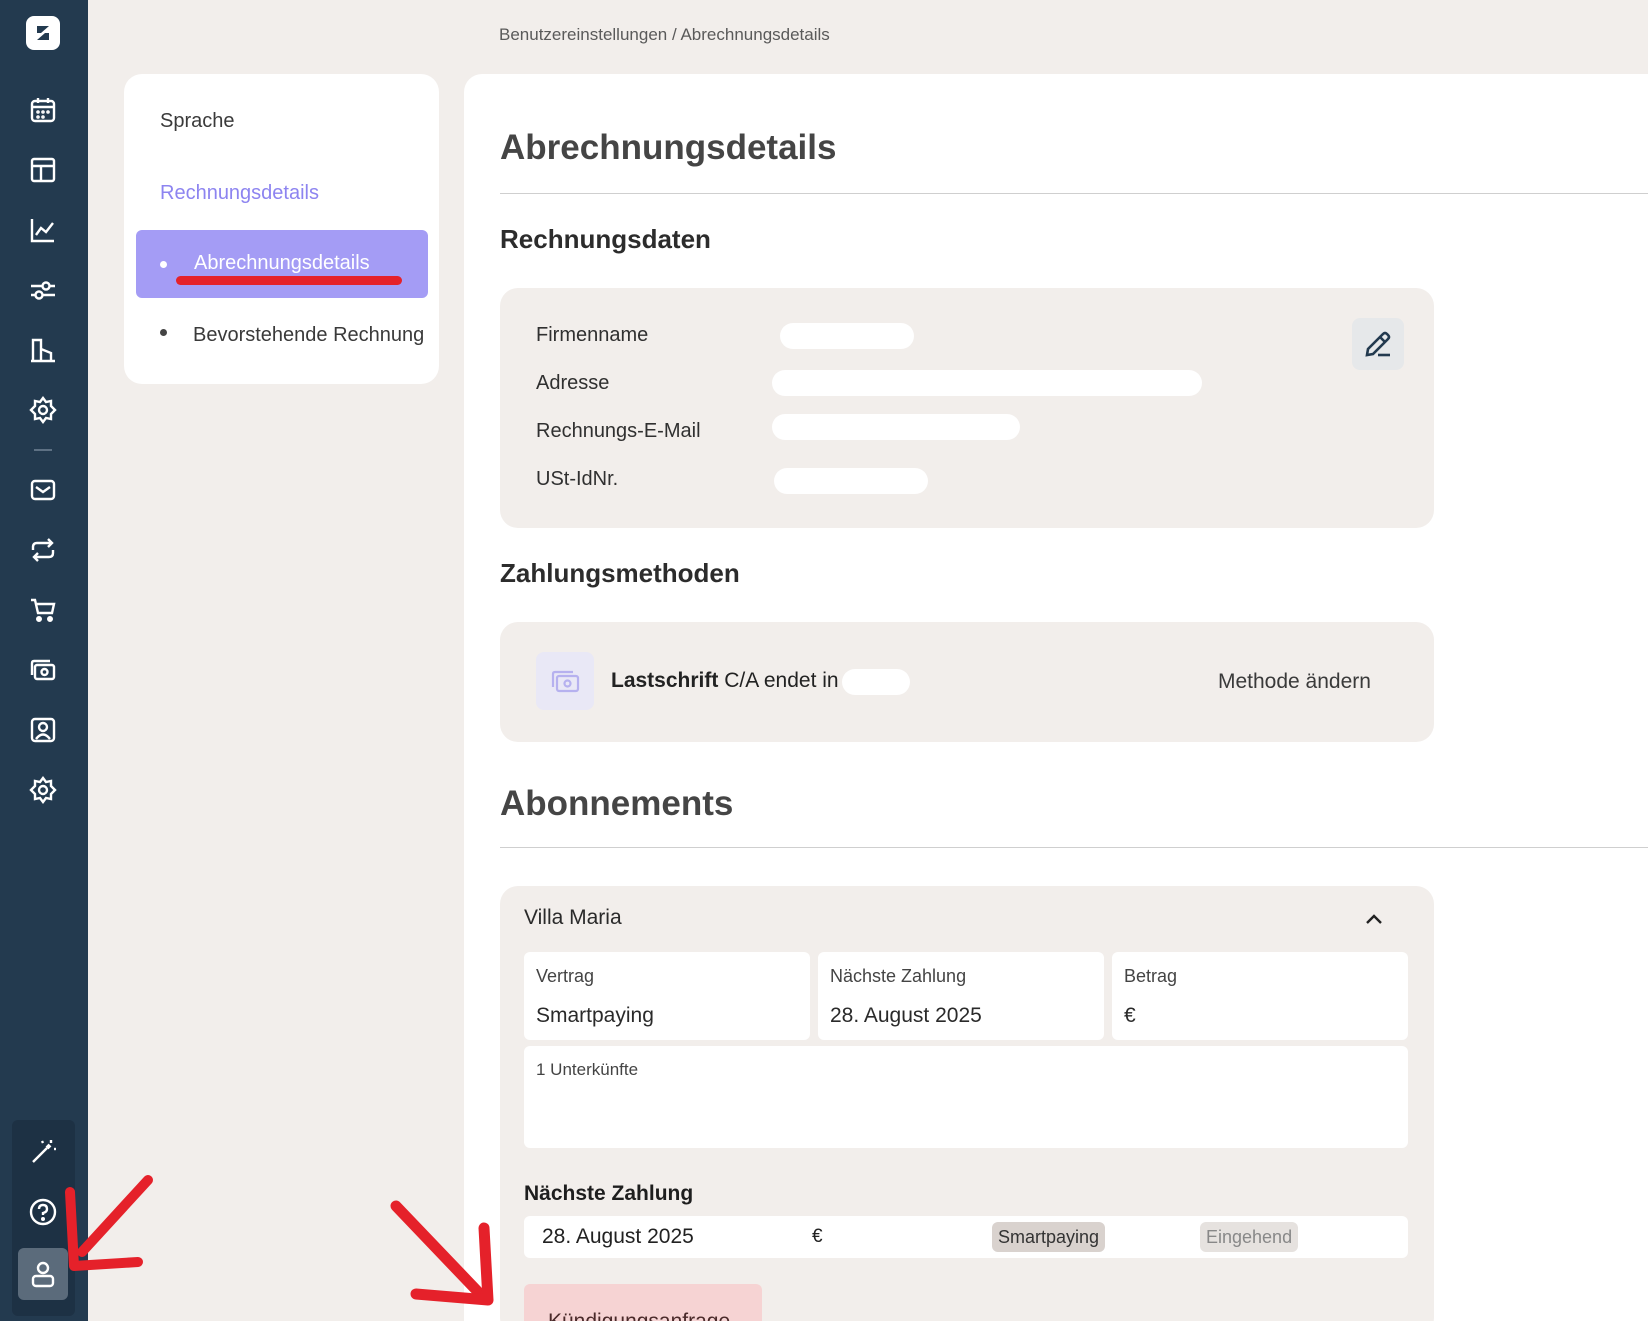 This screenshot has height=1321, width=1648. What do you see at coordinates (43, 33) in the screenshot?
I see `logo-icon` at bounding box center [43, 33].